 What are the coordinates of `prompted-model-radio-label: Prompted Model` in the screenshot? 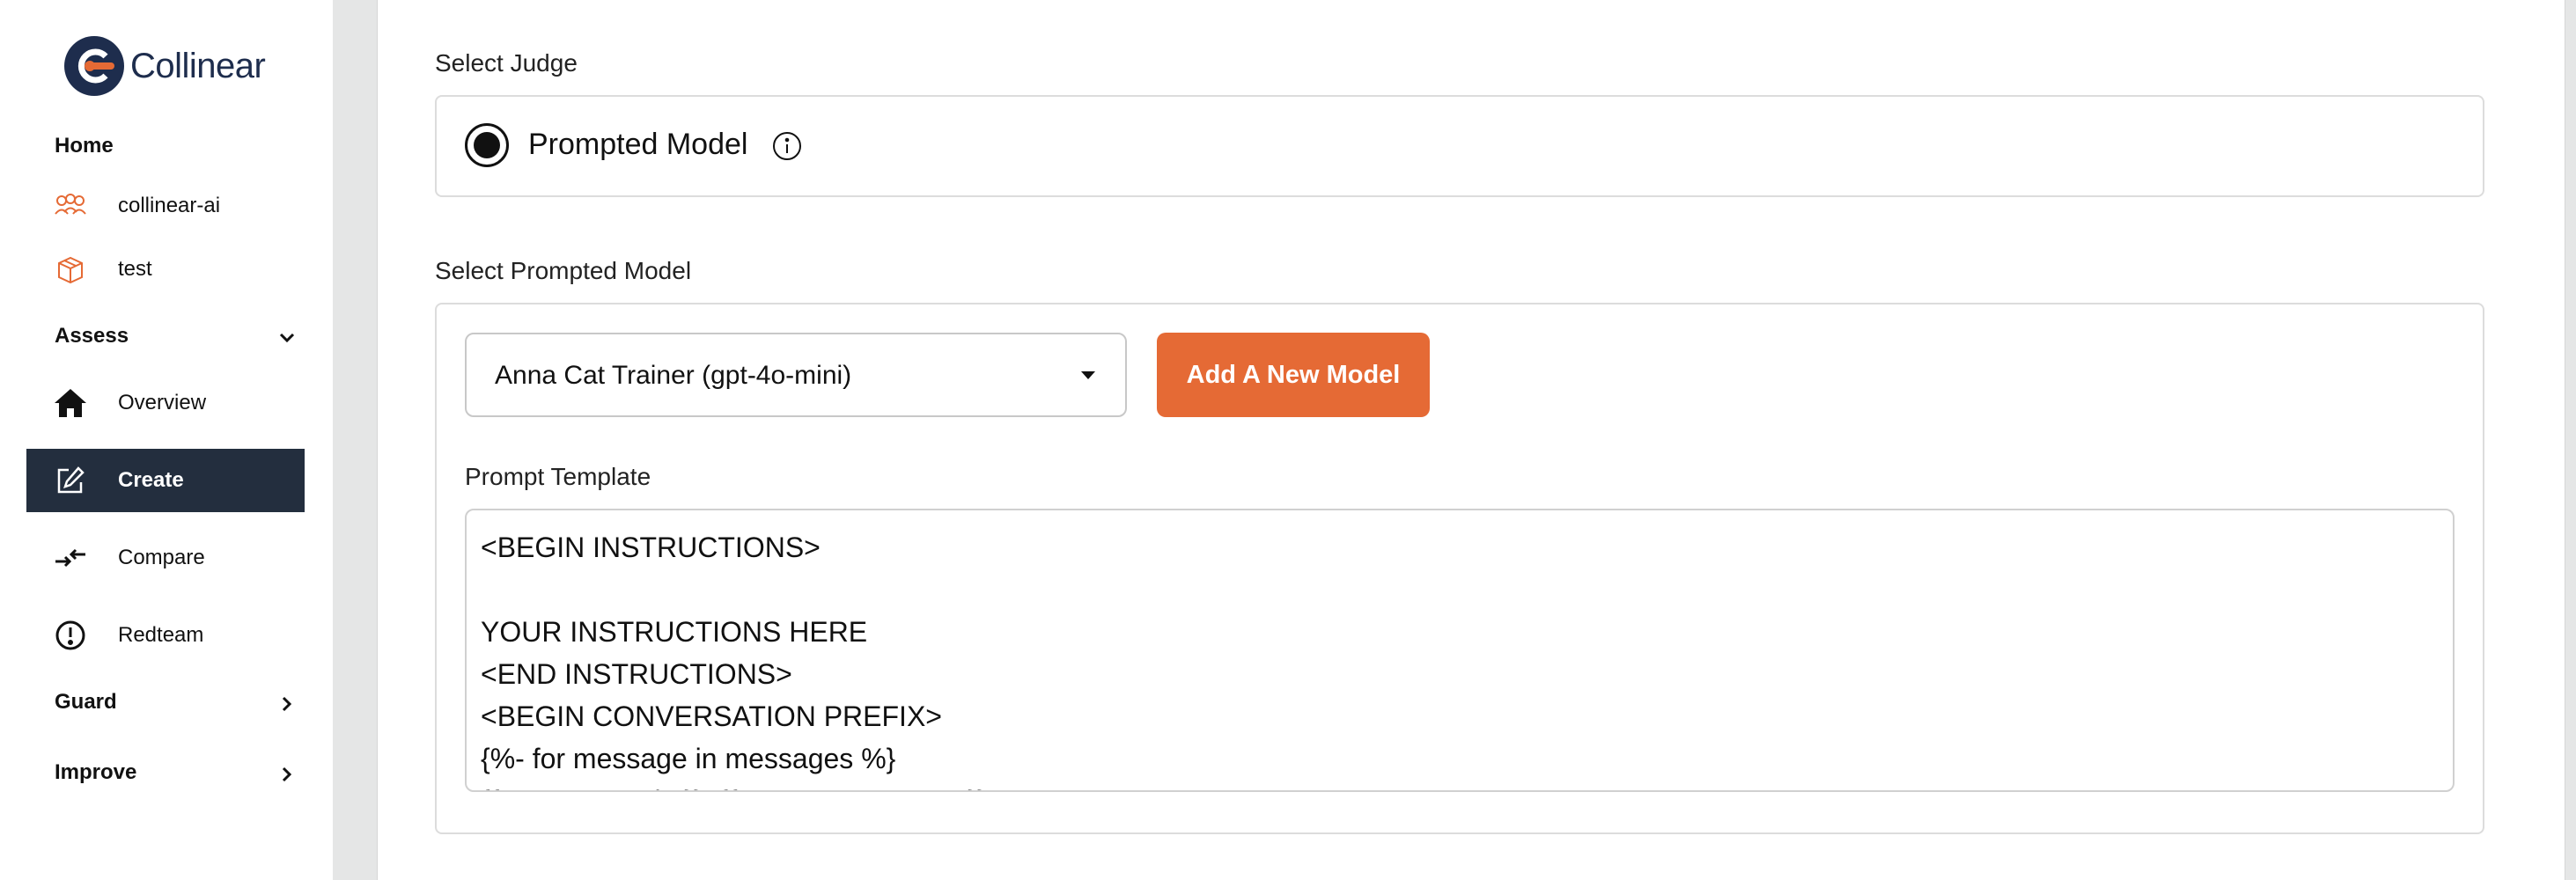 It's located at (638, 145).